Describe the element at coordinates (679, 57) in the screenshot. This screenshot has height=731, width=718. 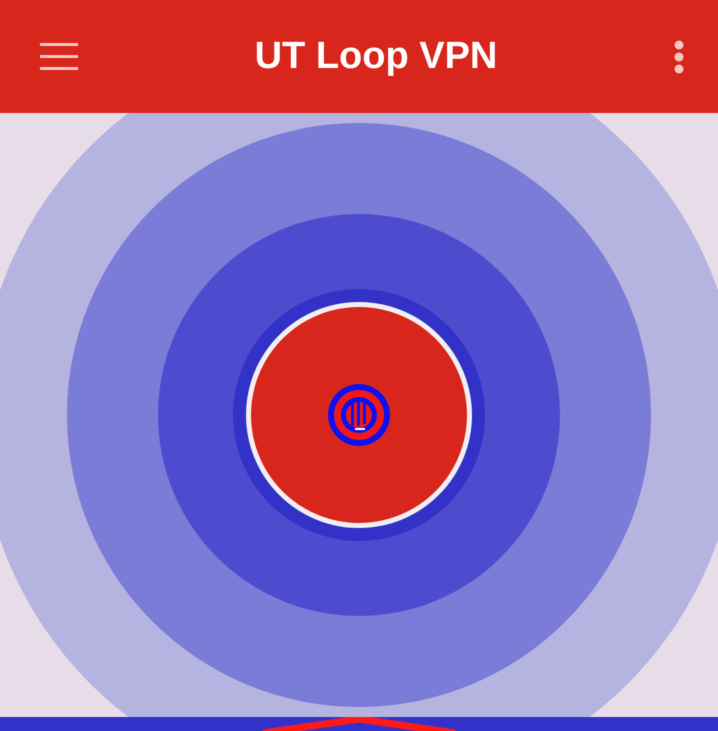
I see `more-options-icon` at that location.